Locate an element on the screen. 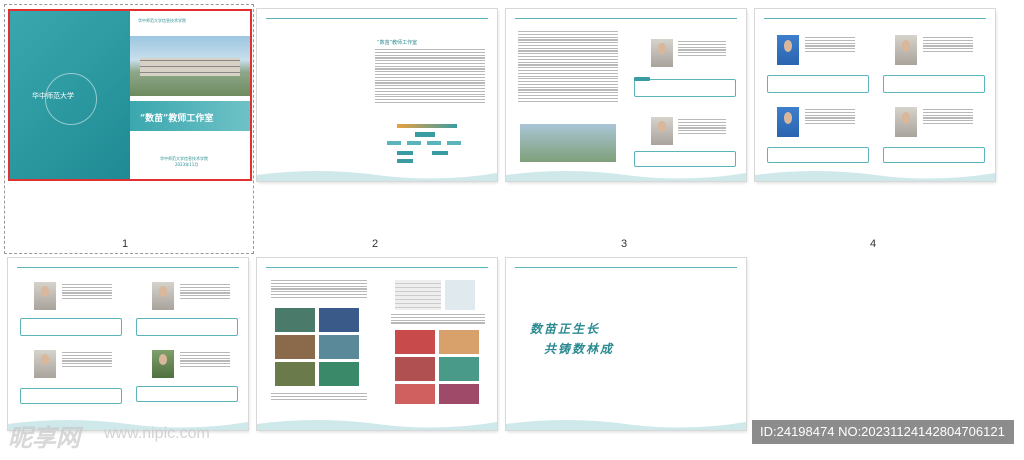 The image size is (1024, 460). image-id-banner: ID:24198474 NO:20231124142804706121 is located at coordinates (883, 432).